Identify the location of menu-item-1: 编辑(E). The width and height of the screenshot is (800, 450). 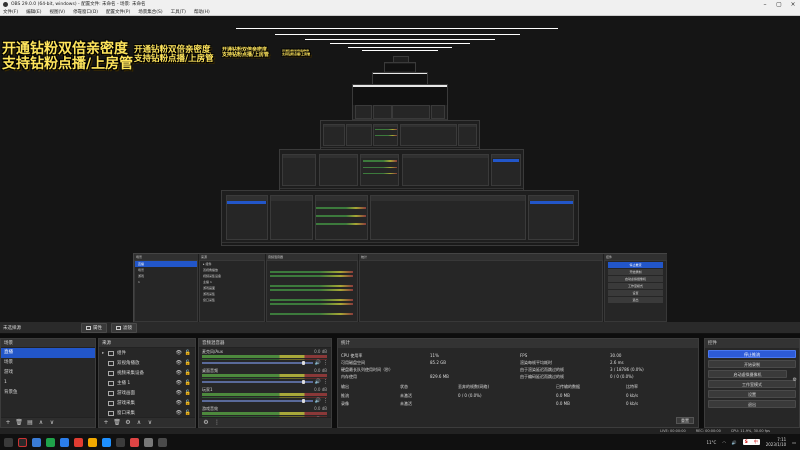
(33, 12).